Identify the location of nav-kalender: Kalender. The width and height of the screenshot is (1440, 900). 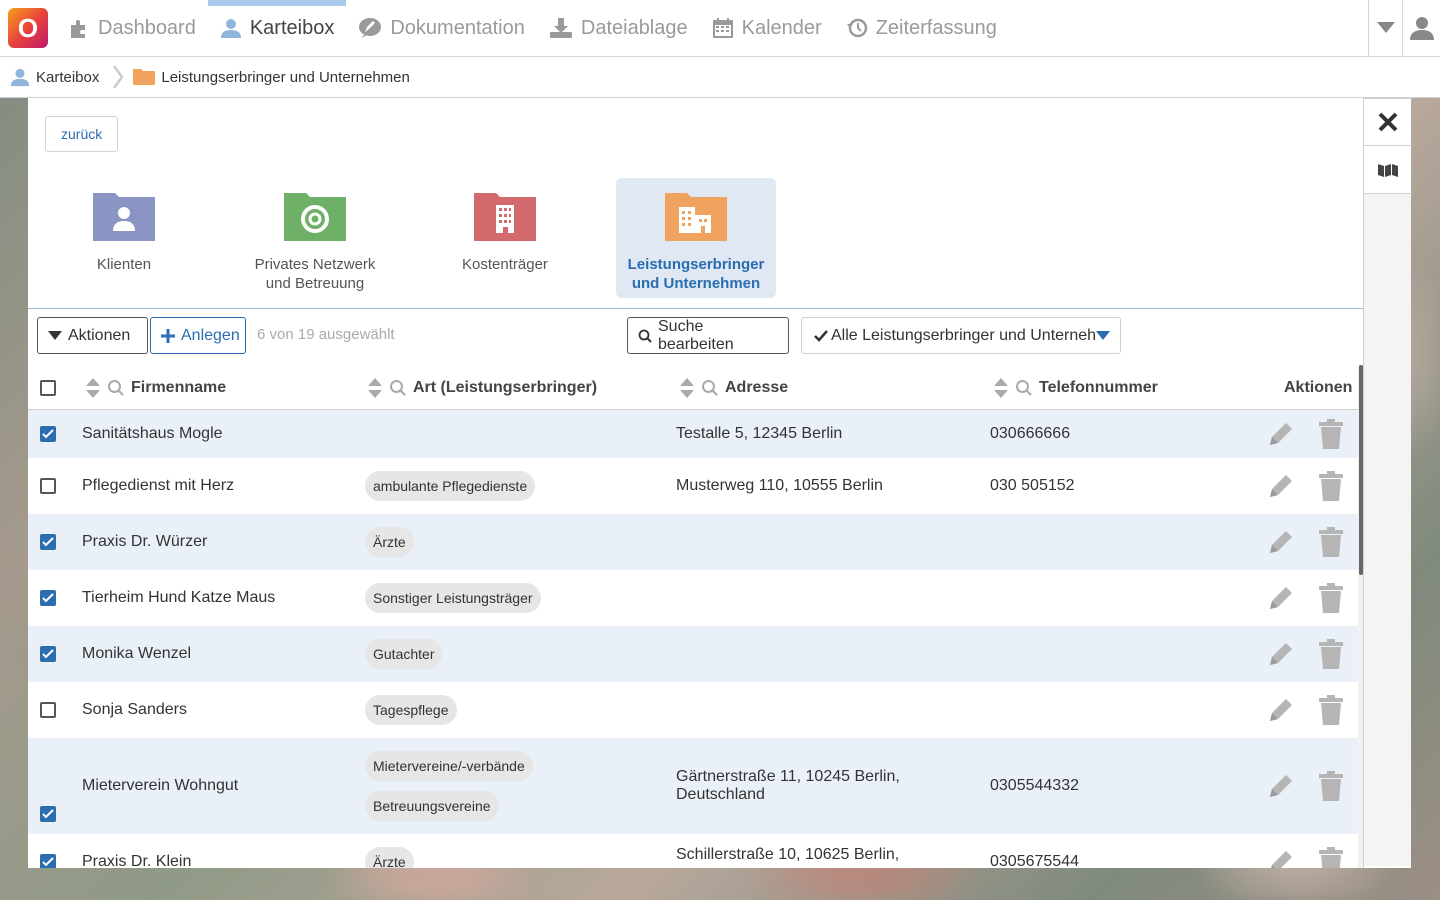
(767, 28).